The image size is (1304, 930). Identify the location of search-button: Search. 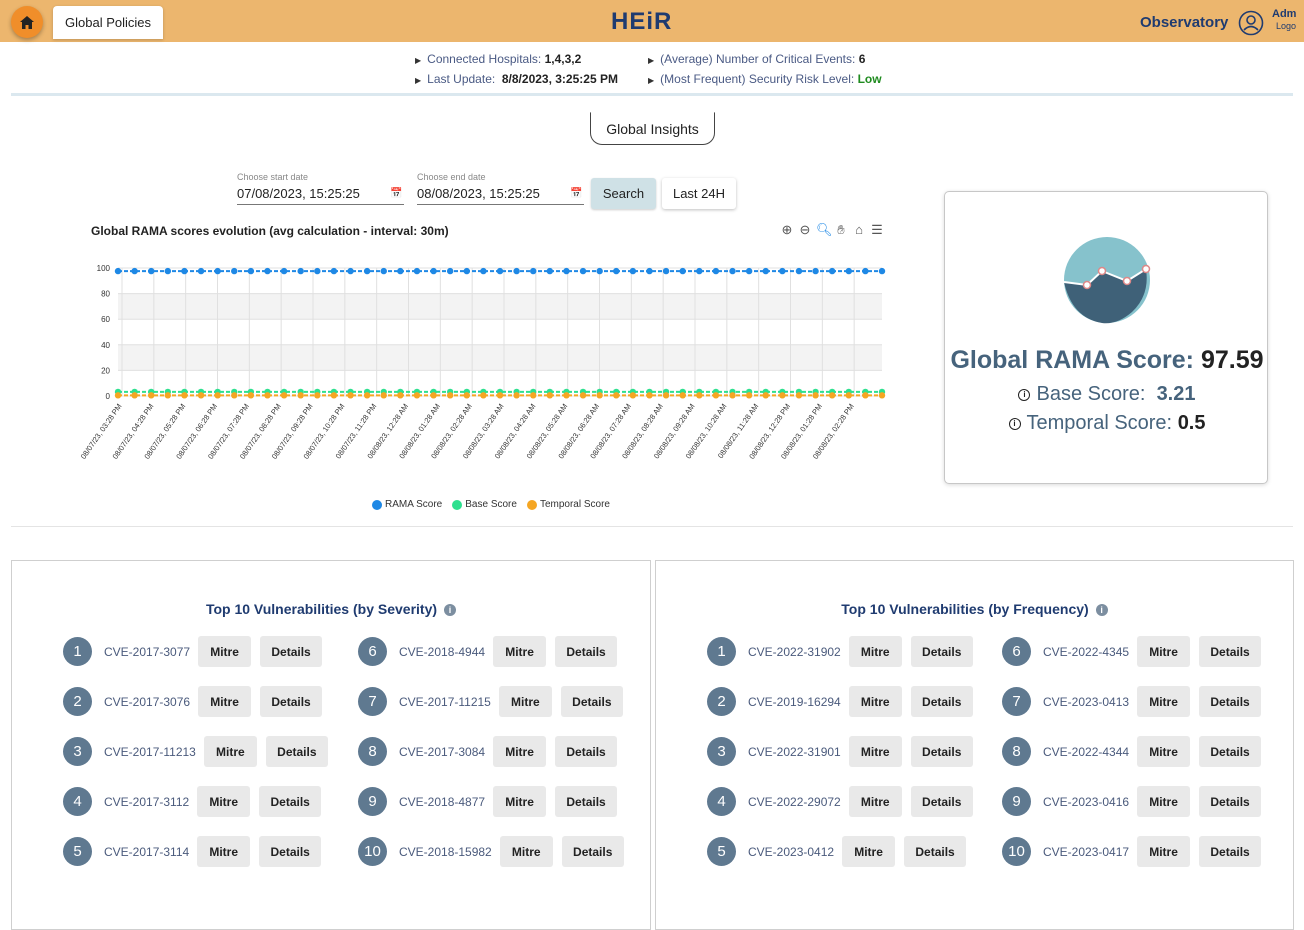
(623, 193).